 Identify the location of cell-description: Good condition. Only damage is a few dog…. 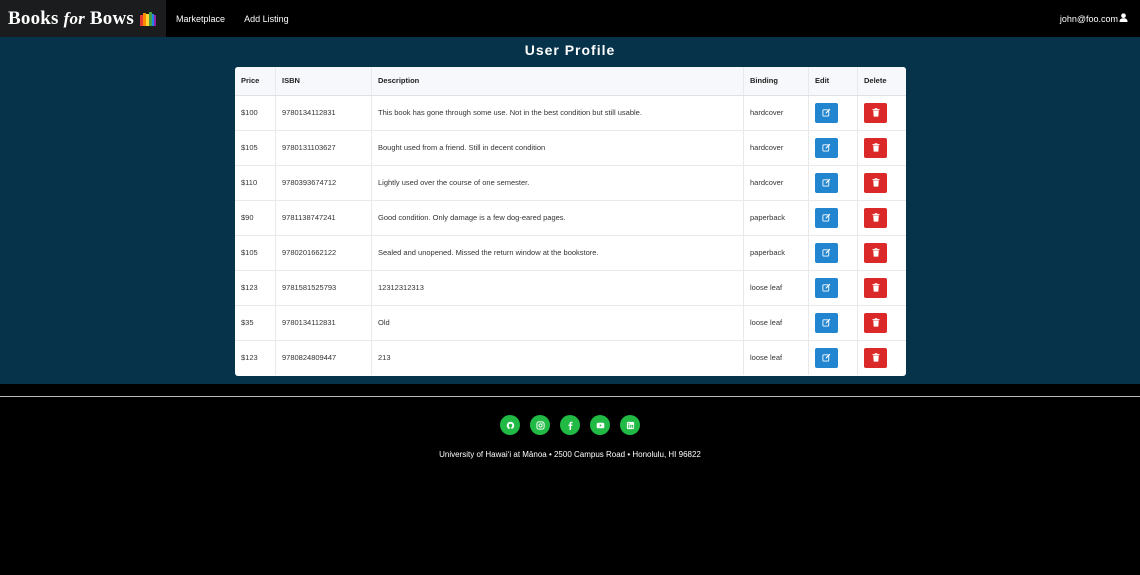
(557, 218).